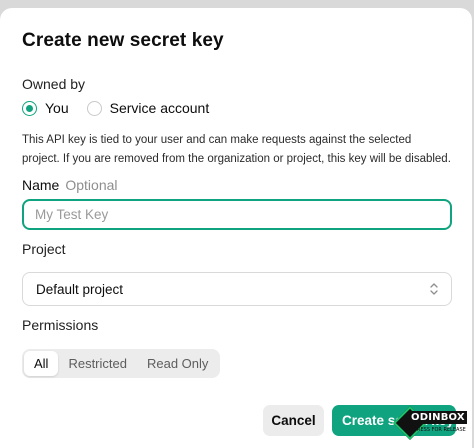 The width and height of the screenshot is (474, 448). I want to click on project-label: Project, so click(44, 249).